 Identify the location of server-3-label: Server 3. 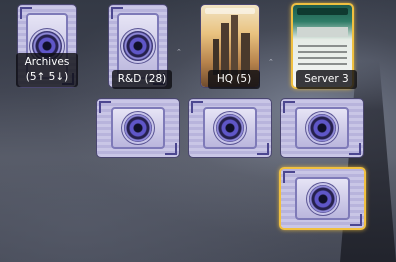
(326, 79).